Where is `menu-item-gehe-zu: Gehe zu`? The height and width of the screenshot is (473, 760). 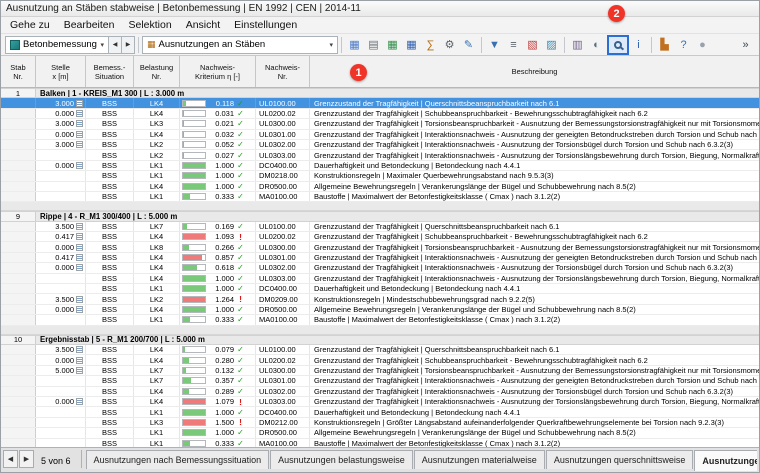 menu-item-gehe-zu: Gehe zu is located at coordinates (30, 25).